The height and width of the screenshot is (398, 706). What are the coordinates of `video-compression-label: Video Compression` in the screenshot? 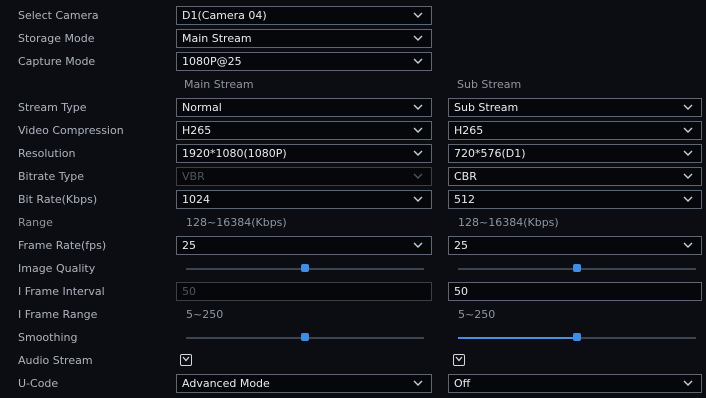 It's located at (71, 130).